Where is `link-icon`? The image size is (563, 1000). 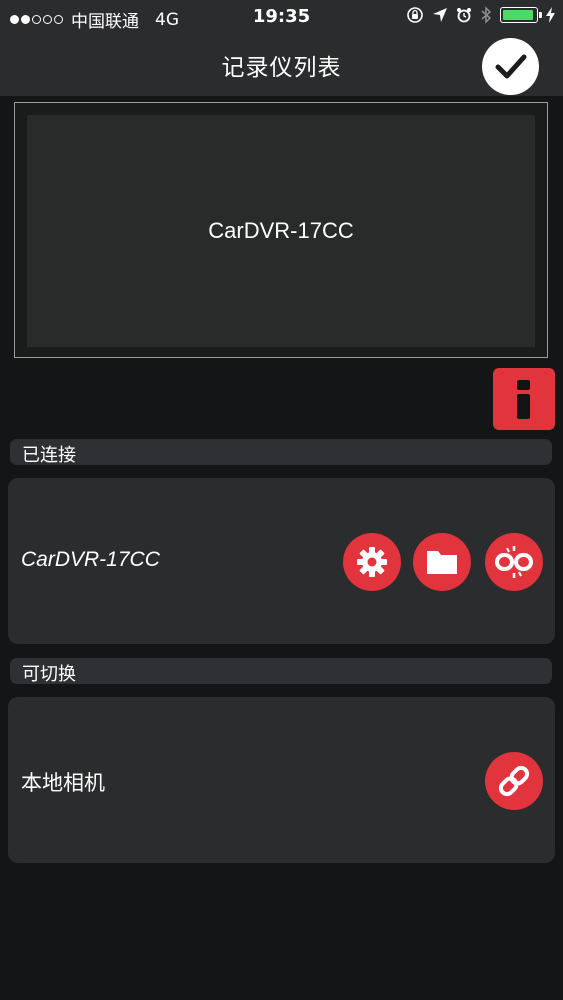 link-icon is located at coordinates (514, 781).